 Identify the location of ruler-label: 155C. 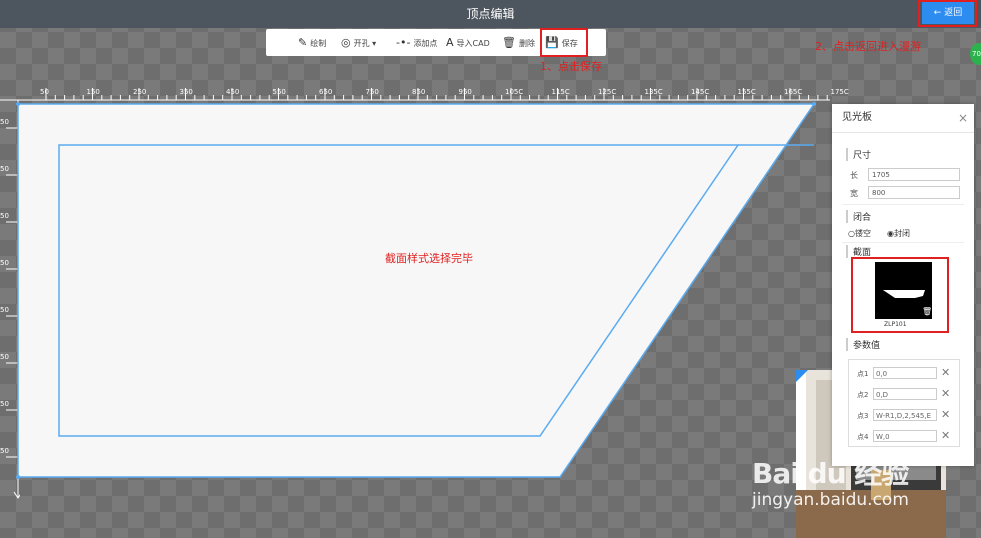
(746, 92).